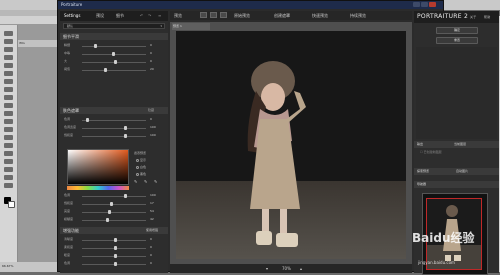 The height and width of the screenshot is (275, 500). I want to click on marquee-tool-icon, so click(8, 41).